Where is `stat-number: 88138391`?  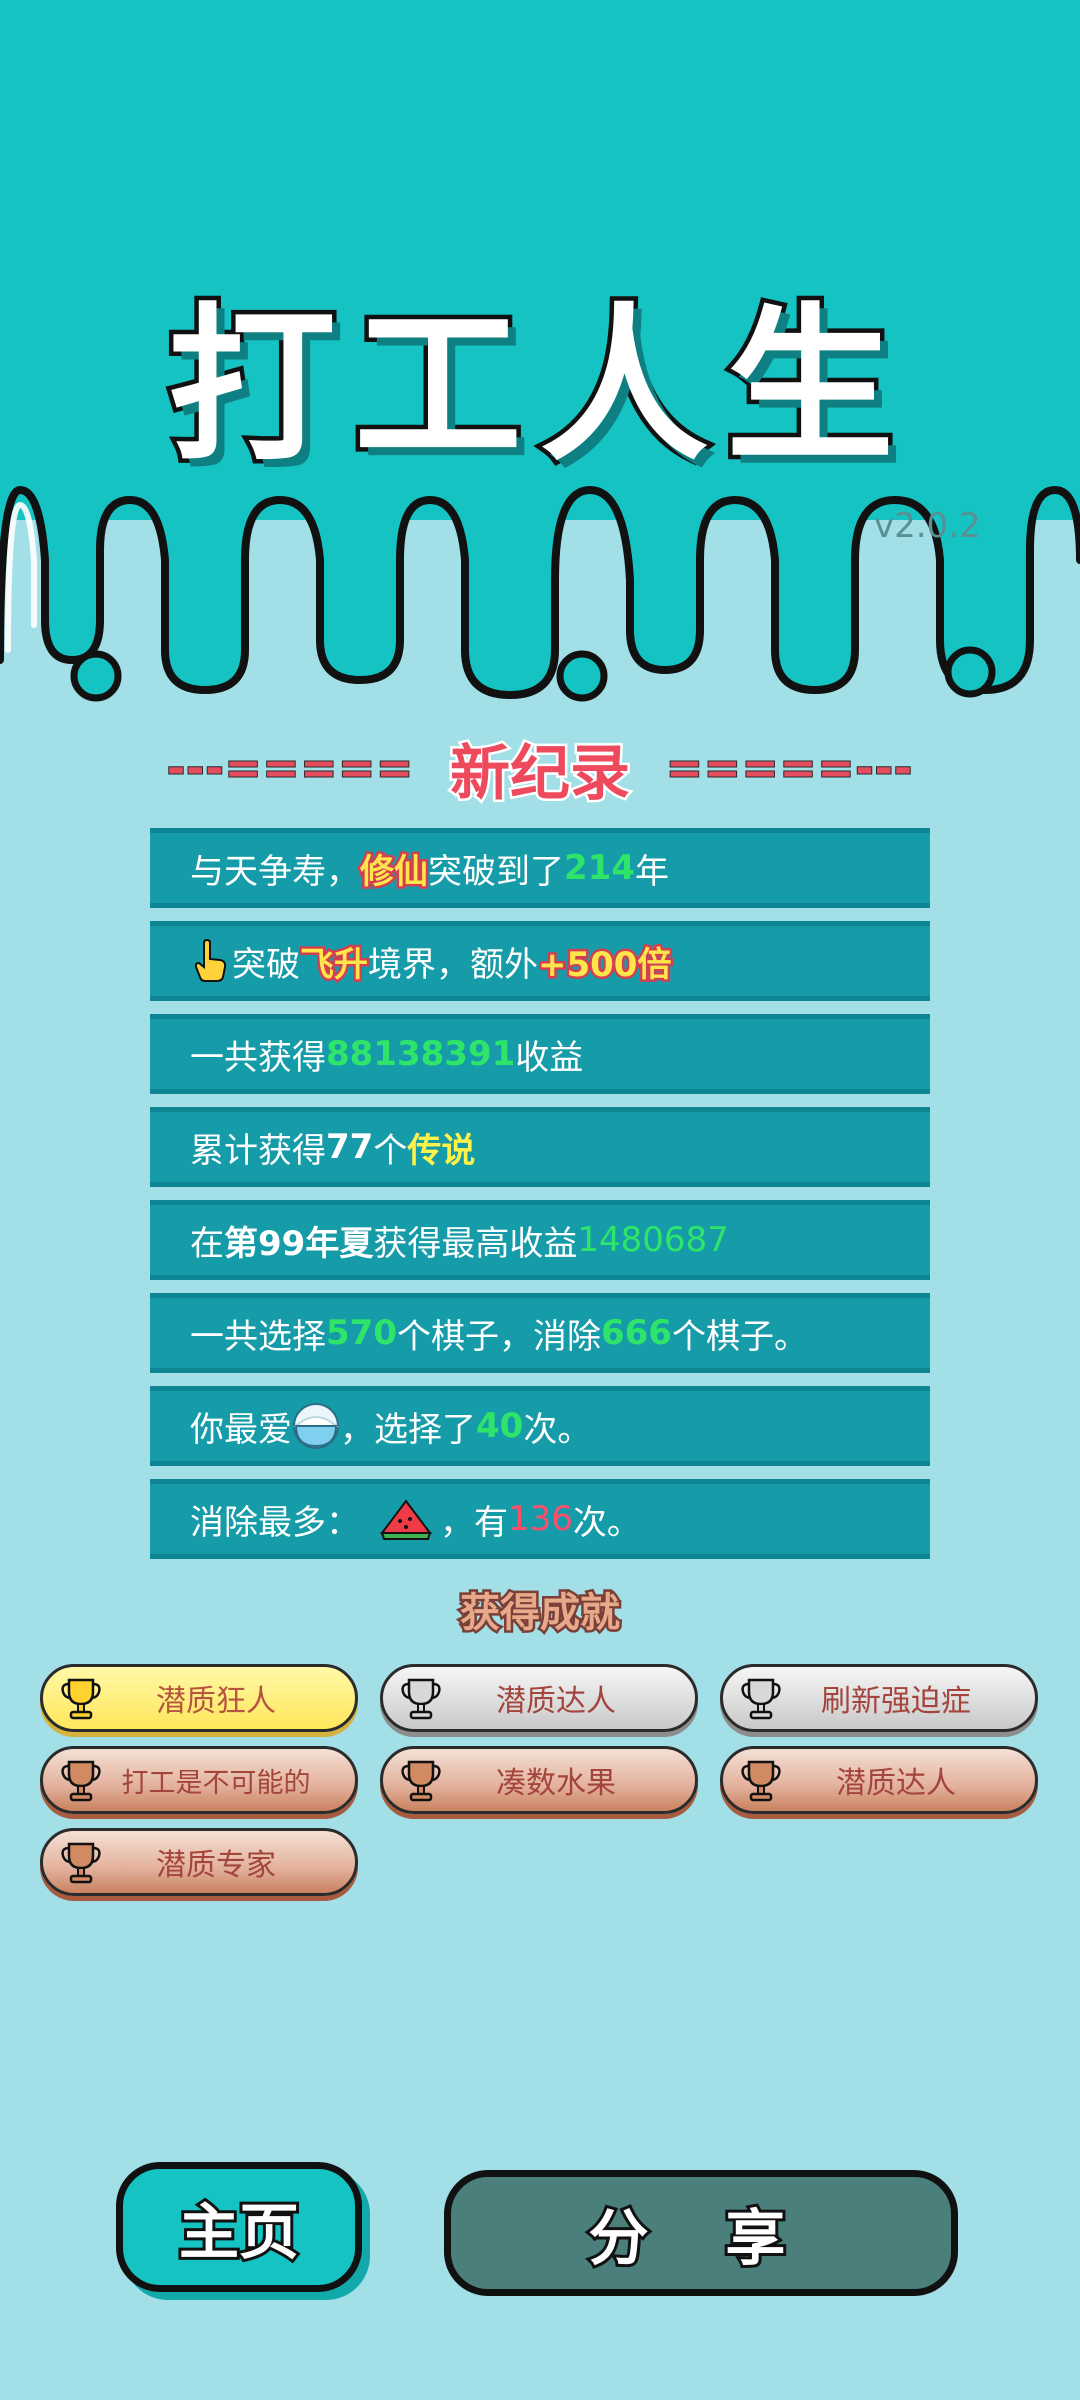 stat-number: 88138391 is located at coordinates (421, 1054).